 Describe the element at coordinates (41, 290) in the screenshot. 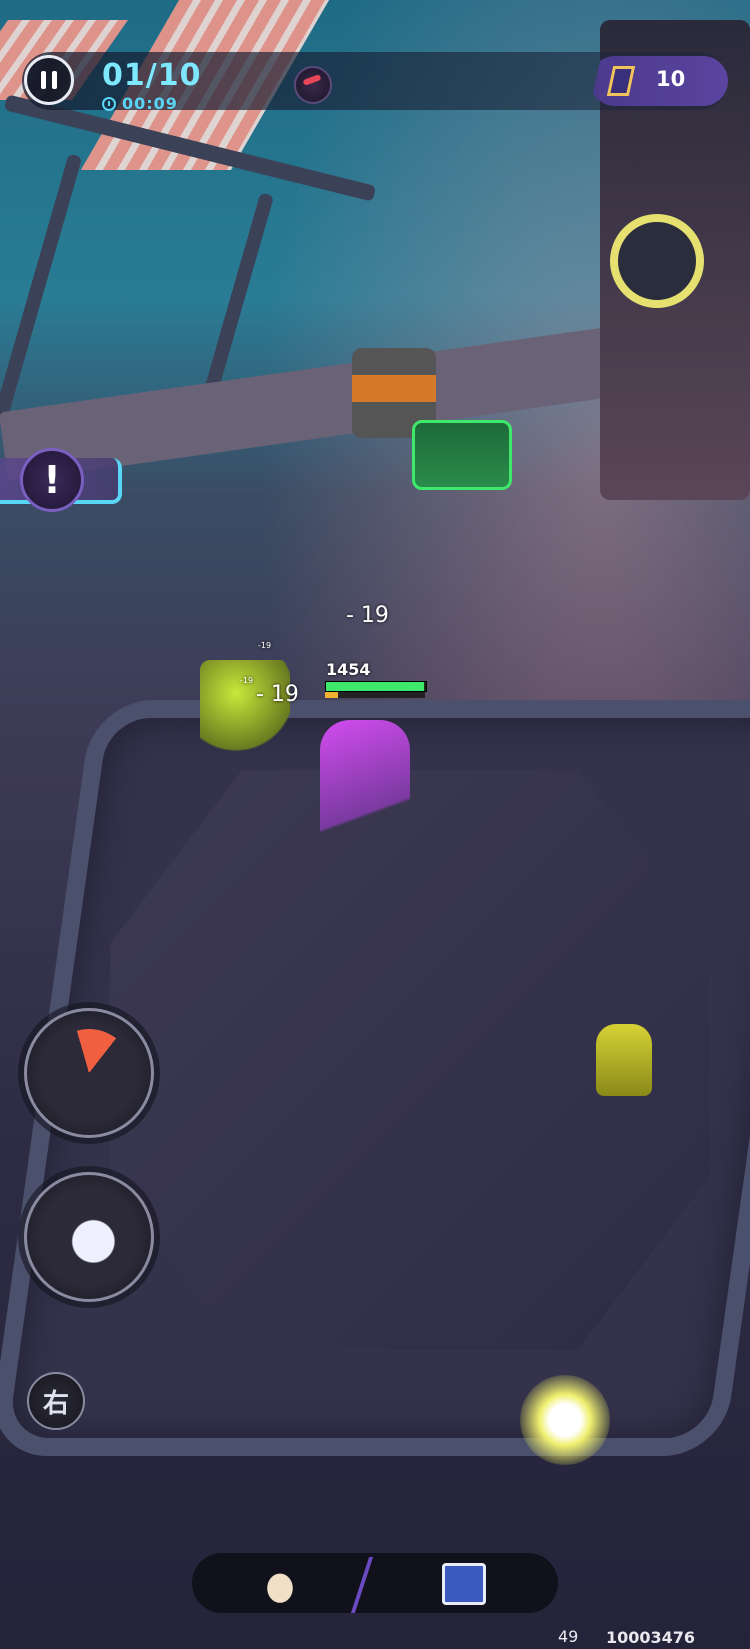

I see `window-frame` at that location.